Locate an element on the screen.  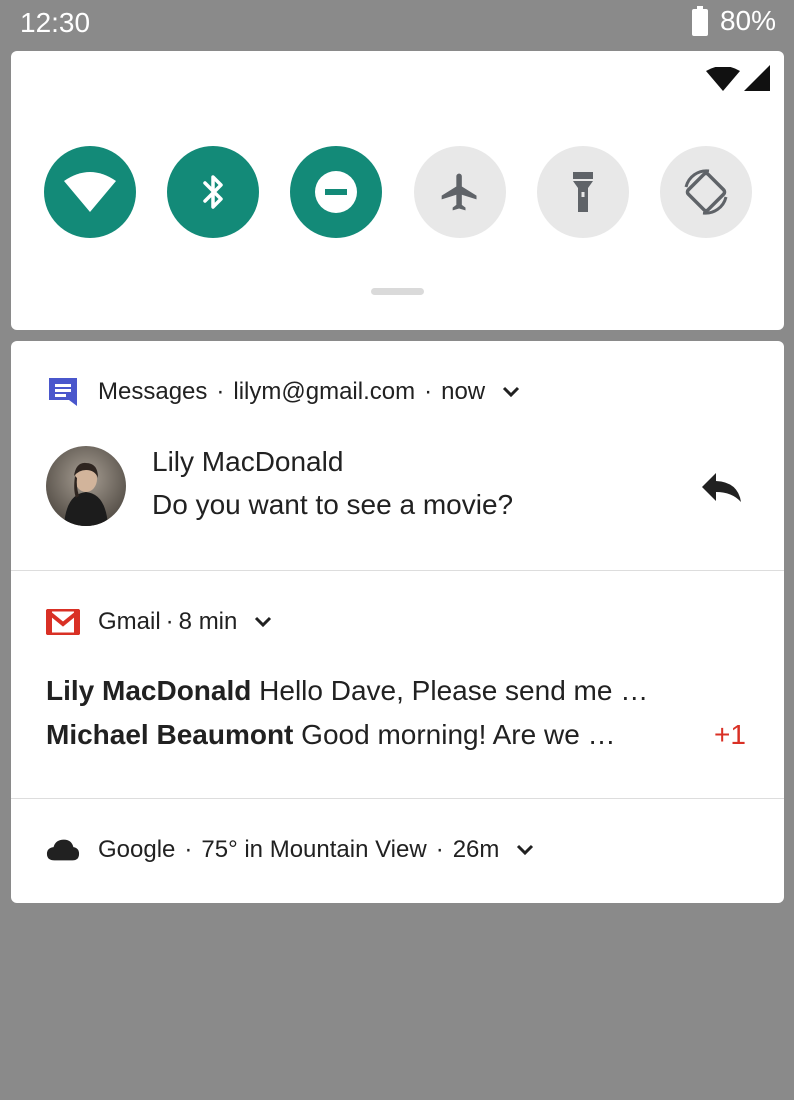
status-time: 12:30 is located at coordinates (55, 22).